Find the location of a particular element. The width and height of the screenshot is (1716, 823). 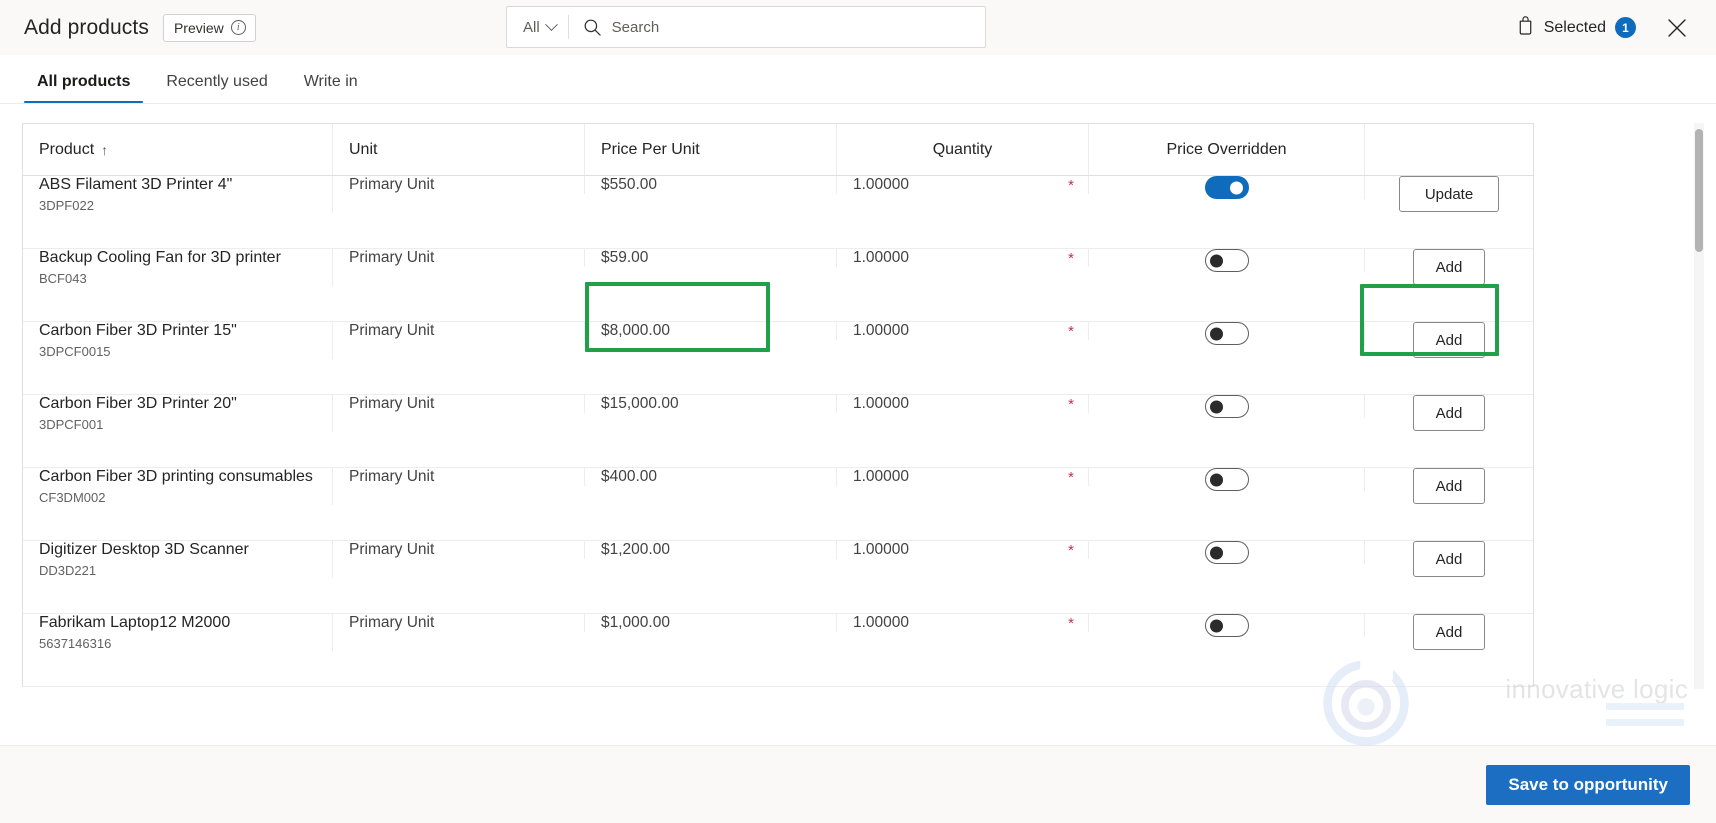

column-header-quantity: Quantity is located at coordinates (963, 149).